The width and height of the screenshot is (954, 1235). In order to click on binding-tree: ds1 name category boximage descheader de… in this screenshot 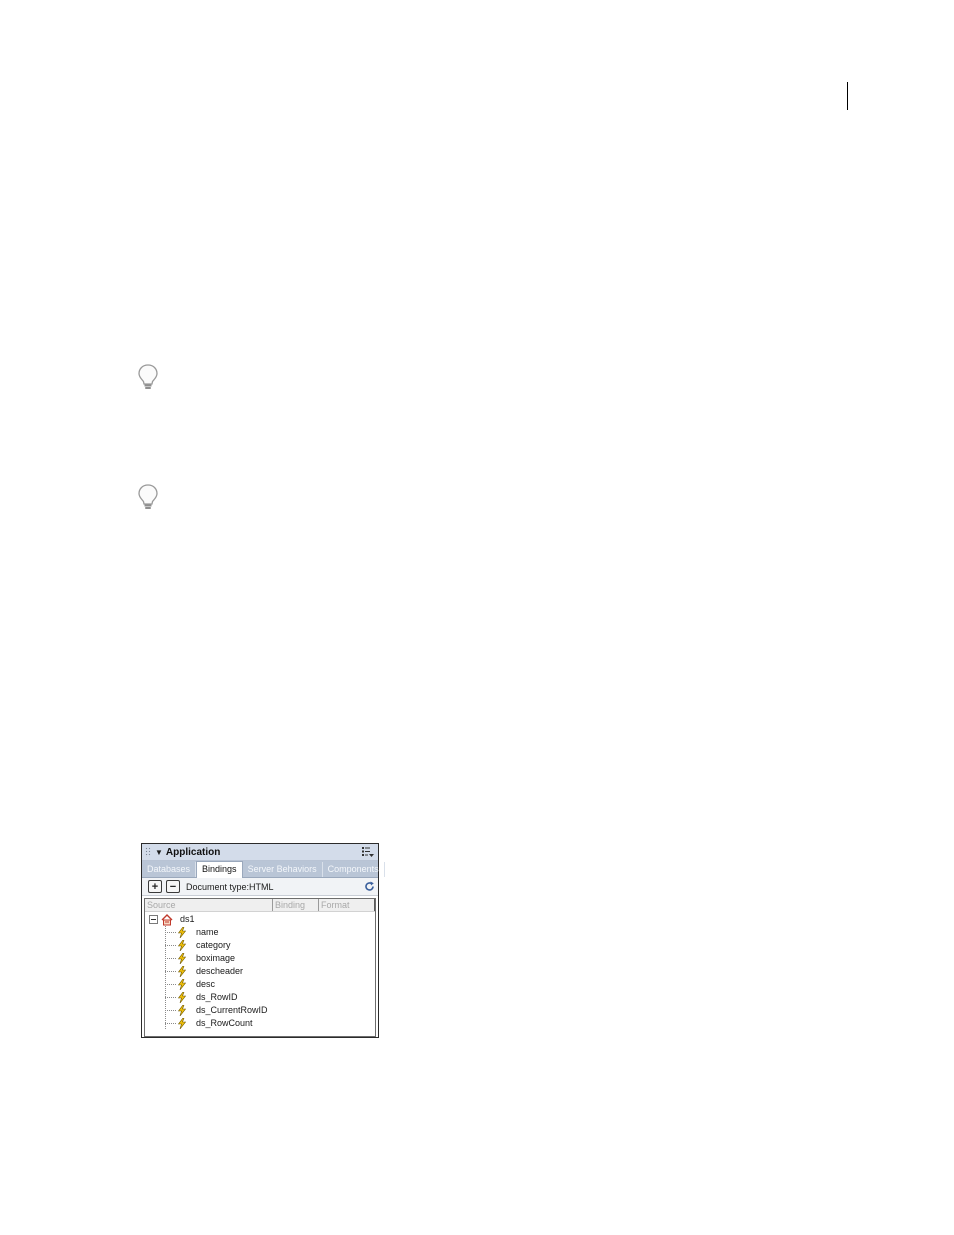, I will do `click(260, 973)`.